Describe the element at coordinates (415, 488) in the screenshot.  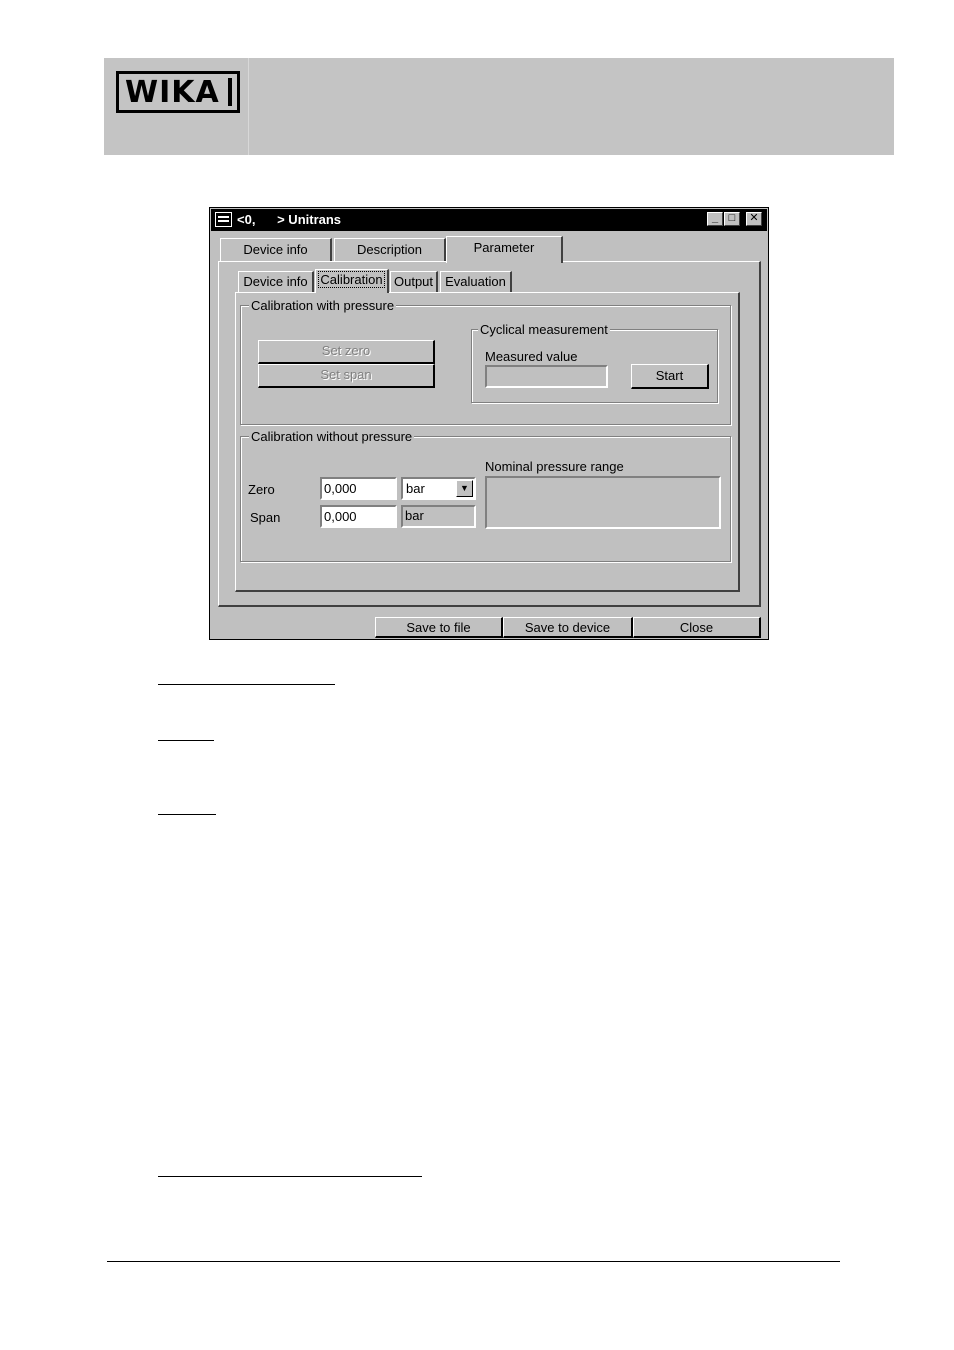
I see `unit-select-value: bar` at that location.